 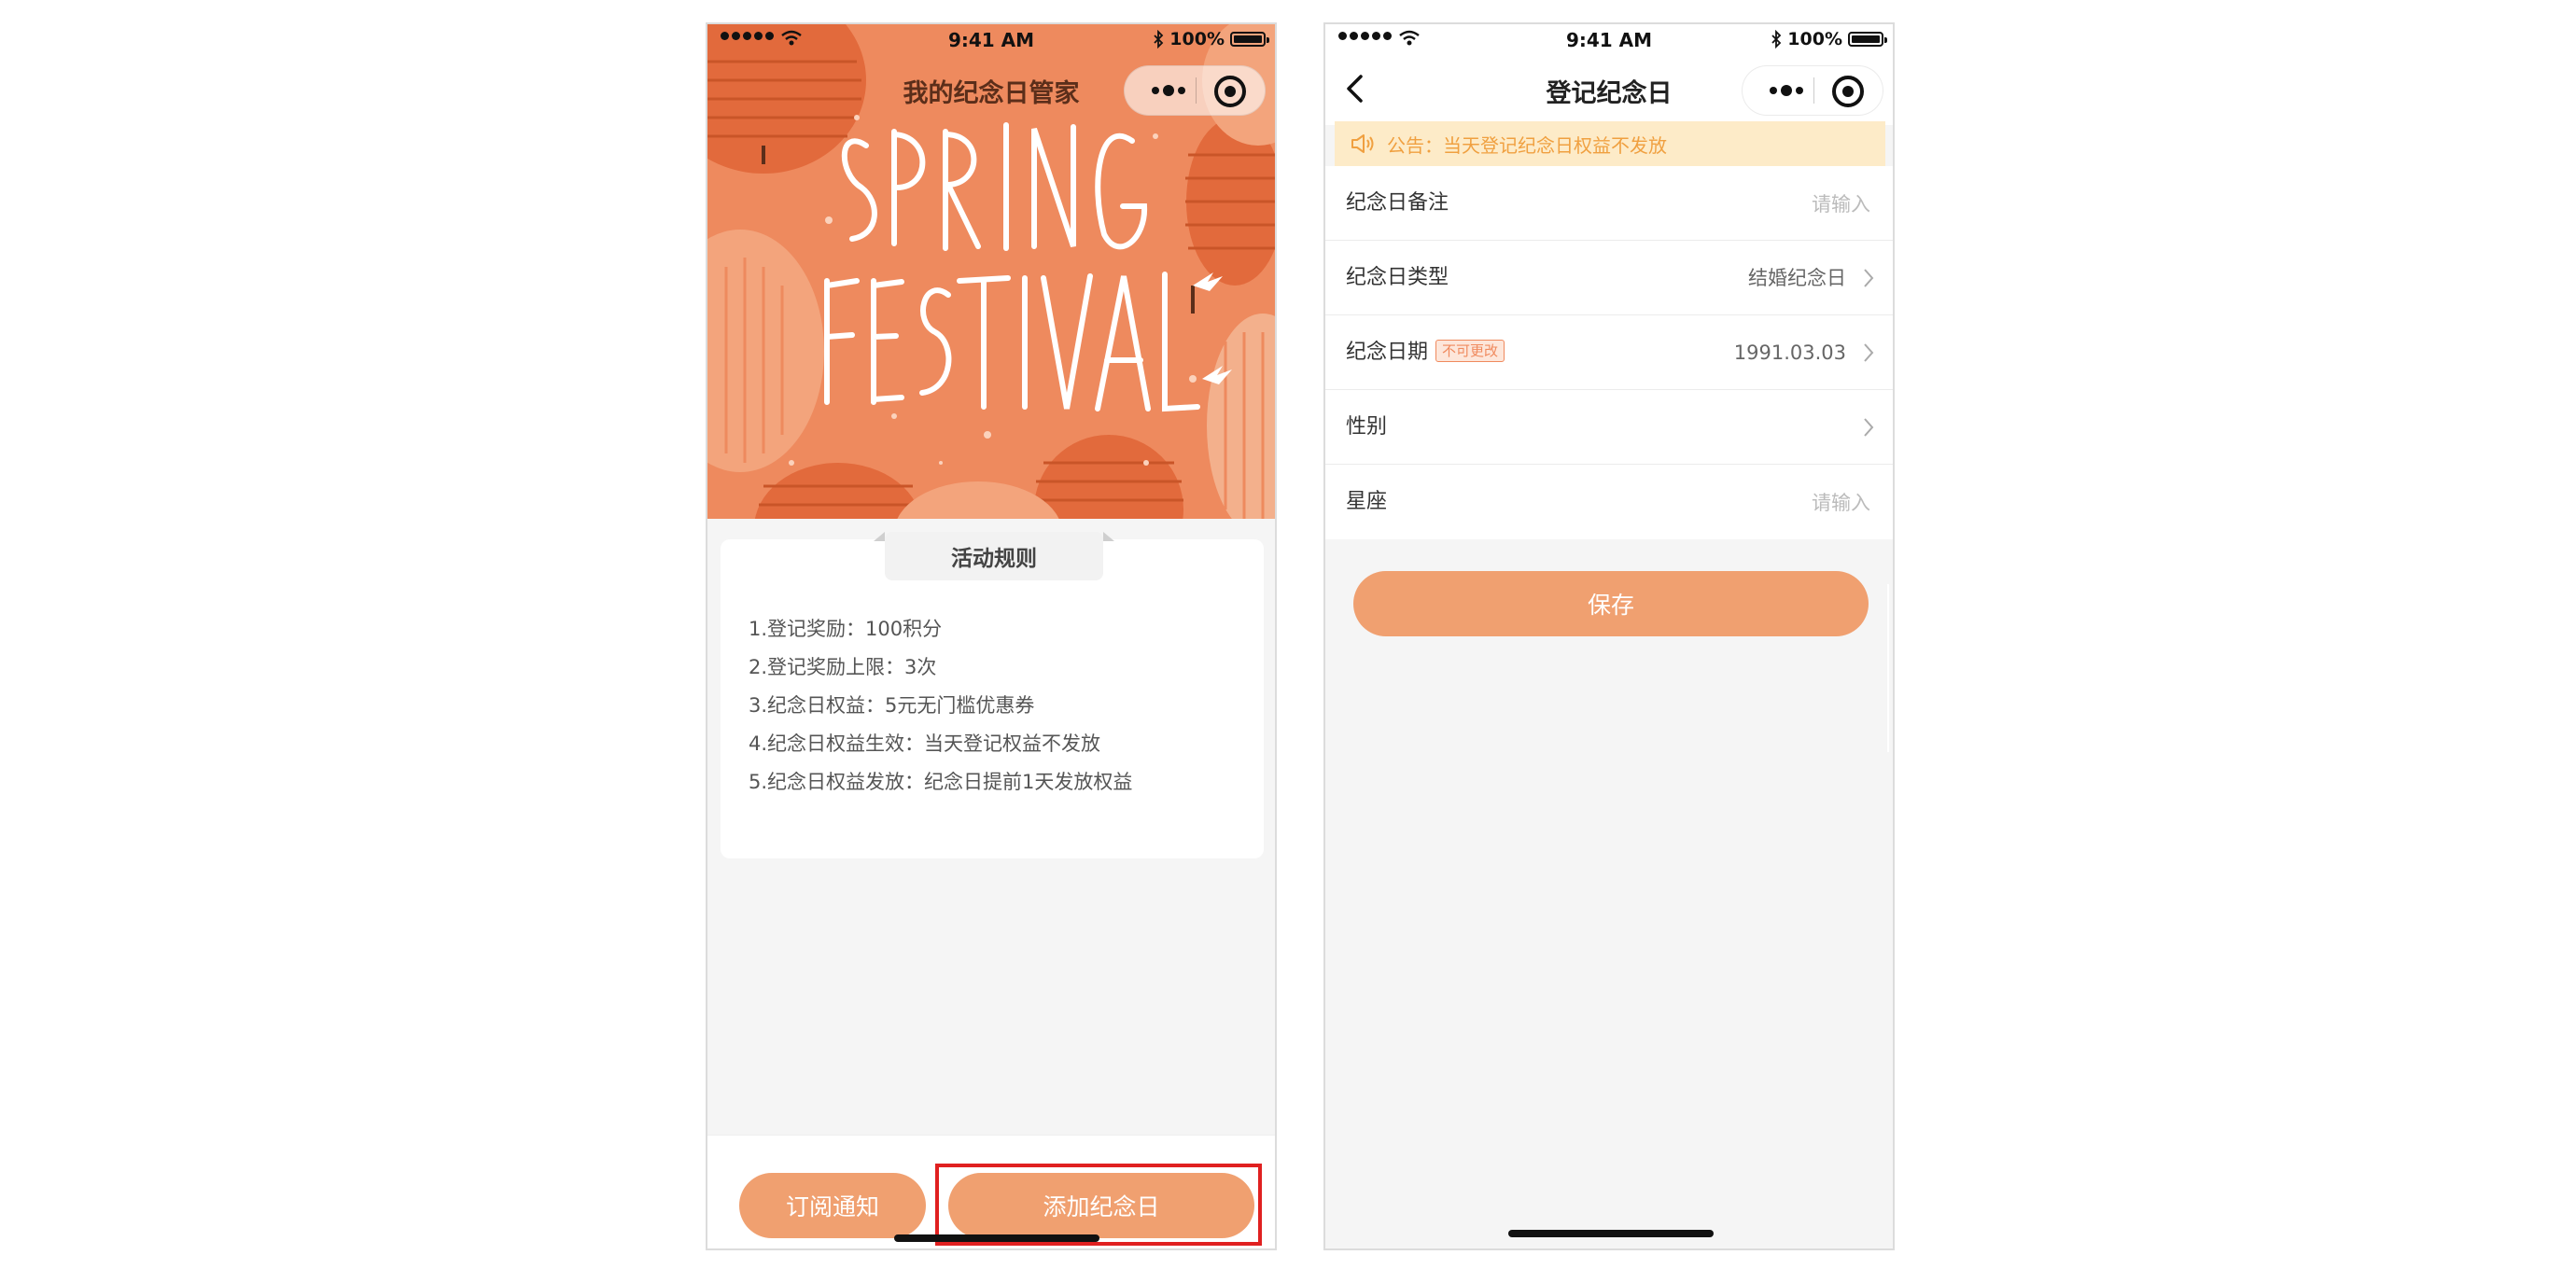 I want to click on rules-item: 2.登记奖励上限：3次, so click(x=843, y=667).